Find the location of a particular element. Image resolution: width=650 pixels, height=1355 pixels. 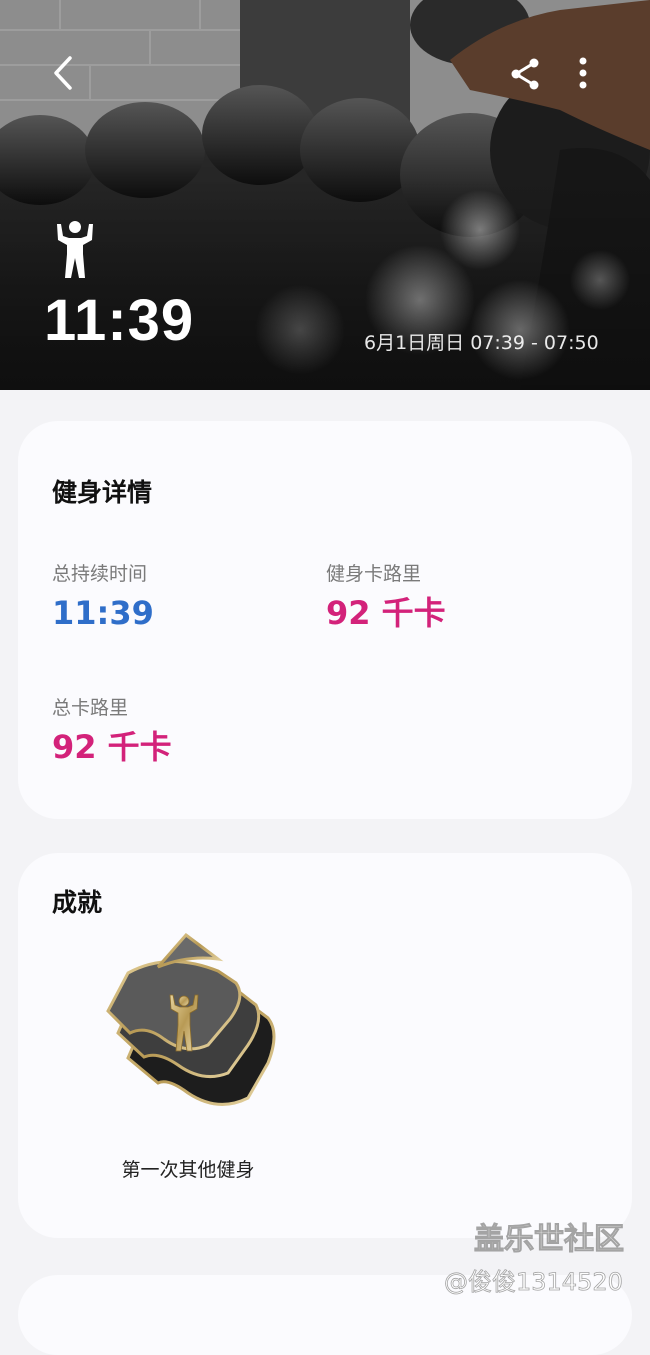

back-button is located at coordinates (64, 73).